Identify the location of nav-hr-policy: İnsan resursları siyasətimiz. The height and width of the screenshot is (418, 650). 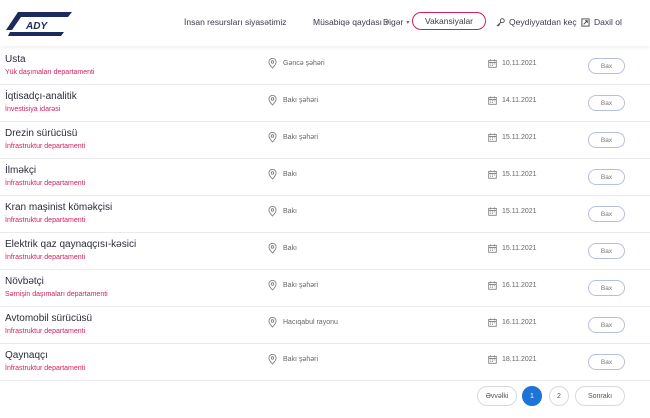
(235, 22).